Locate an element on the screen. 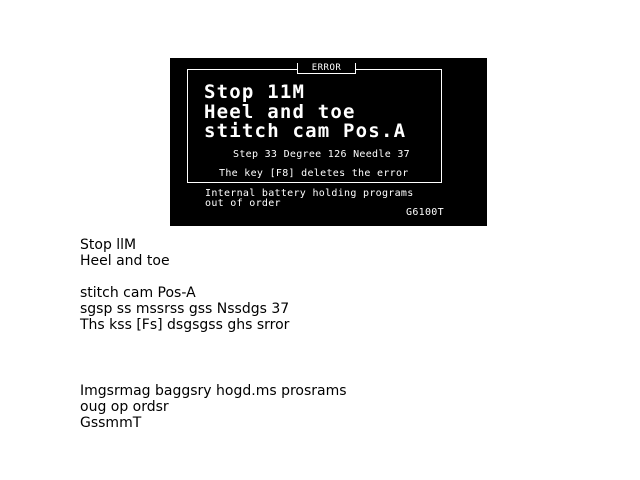 The image size is (640, 480). error-headline-line-2: Heel and toe is located at coordinates (280, 112).